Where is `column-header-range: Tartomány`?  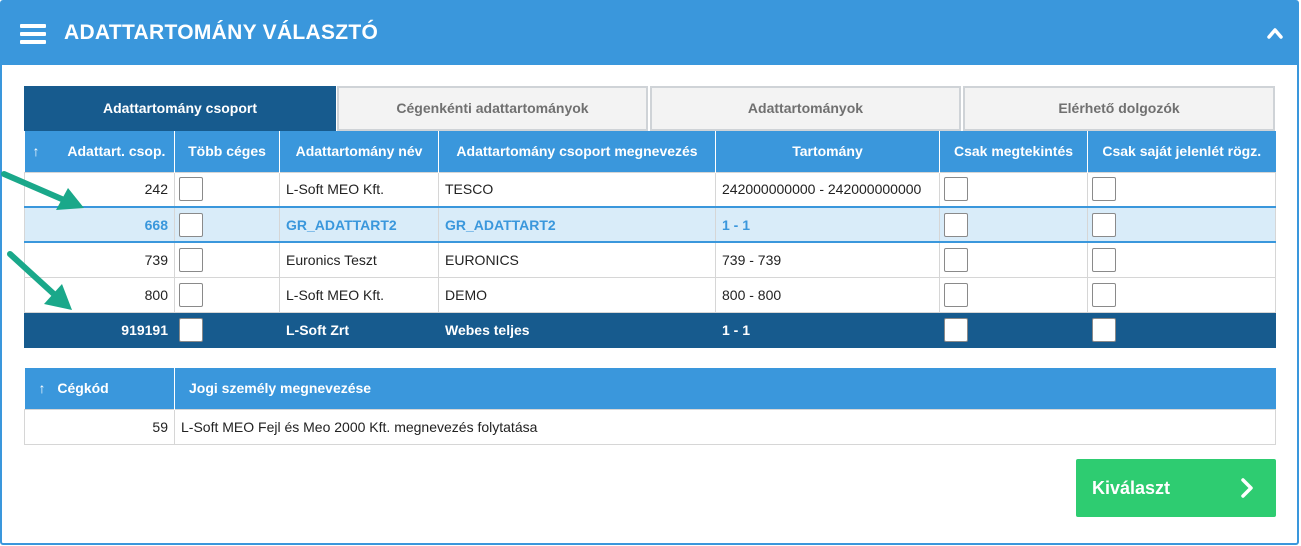
column-header-range: Tartomány is located at coordinates (827, 151).